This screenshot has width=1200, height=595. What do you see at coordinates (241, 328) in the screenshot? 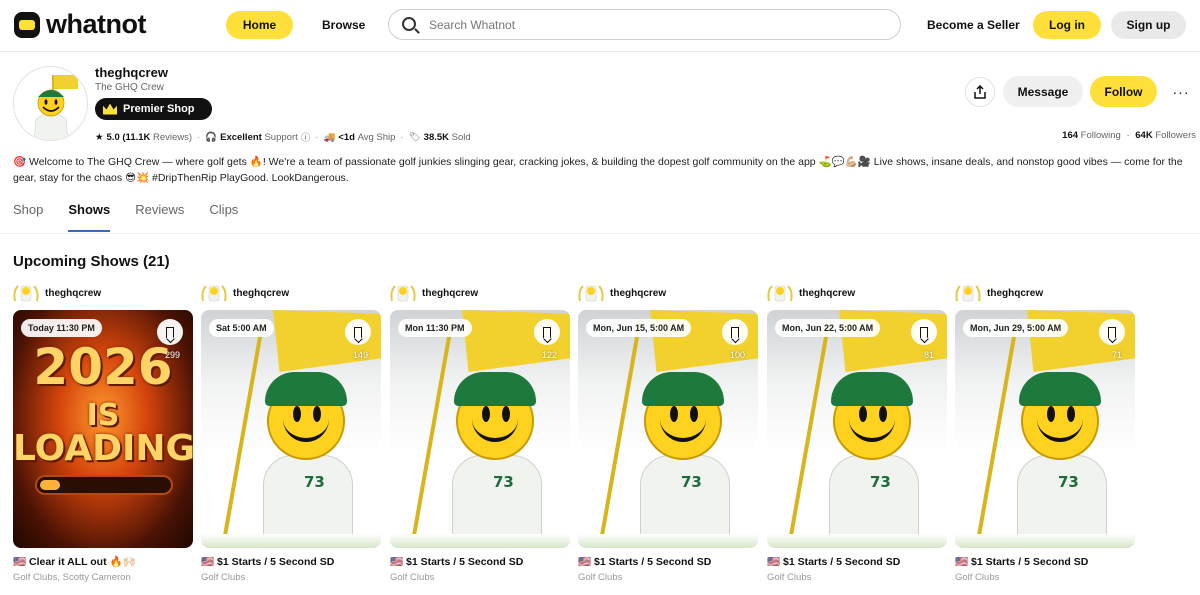
I see `show-time-badge: Sat 5:00 AM` at bounding box center [241, 328].